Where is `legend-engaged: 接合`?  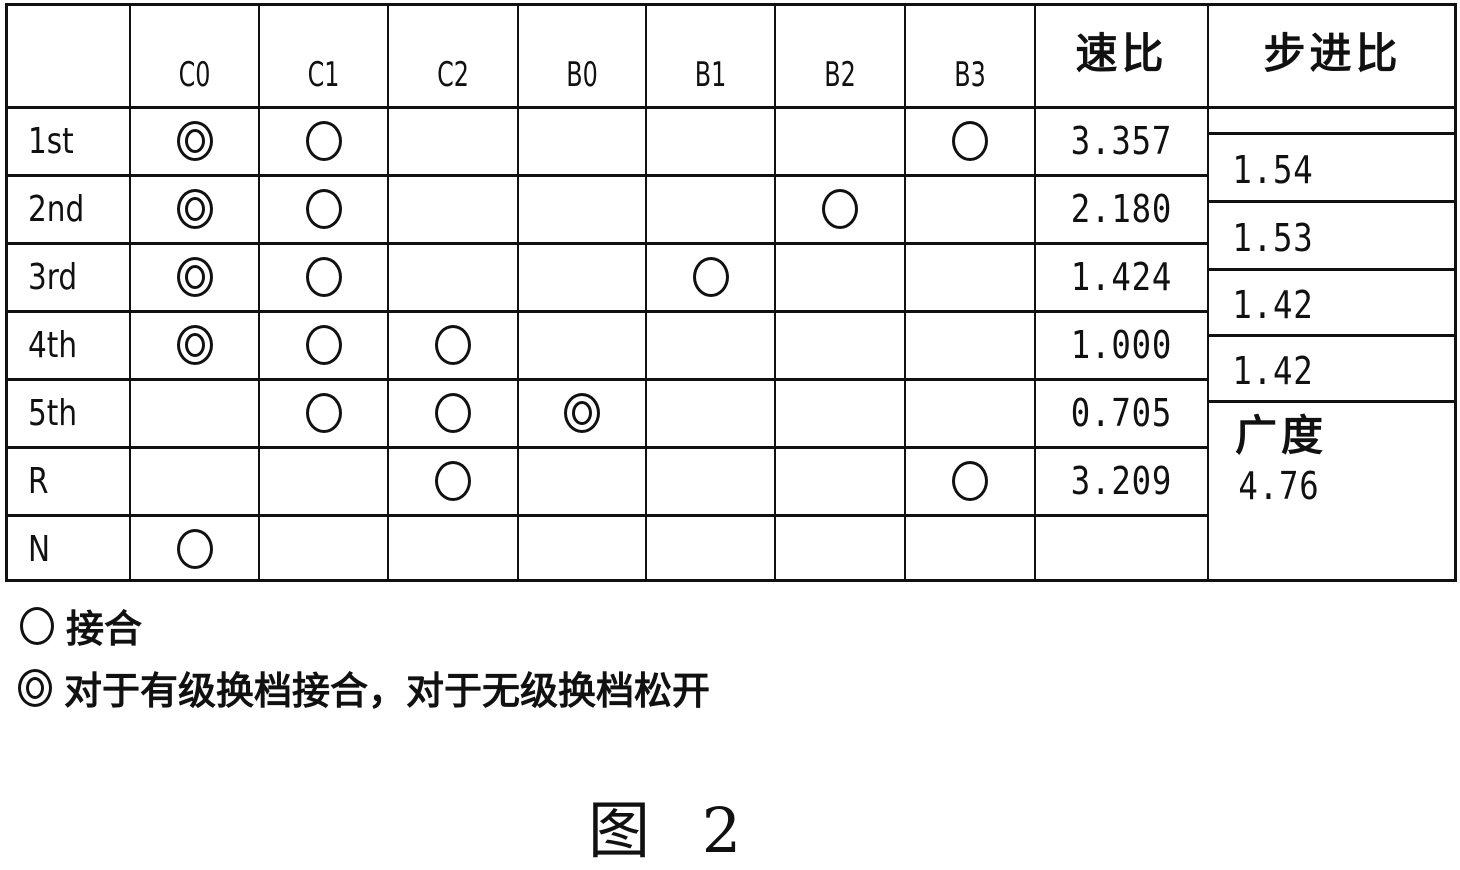 legend-engaged: 接合 is located at coordinates (81, 625).